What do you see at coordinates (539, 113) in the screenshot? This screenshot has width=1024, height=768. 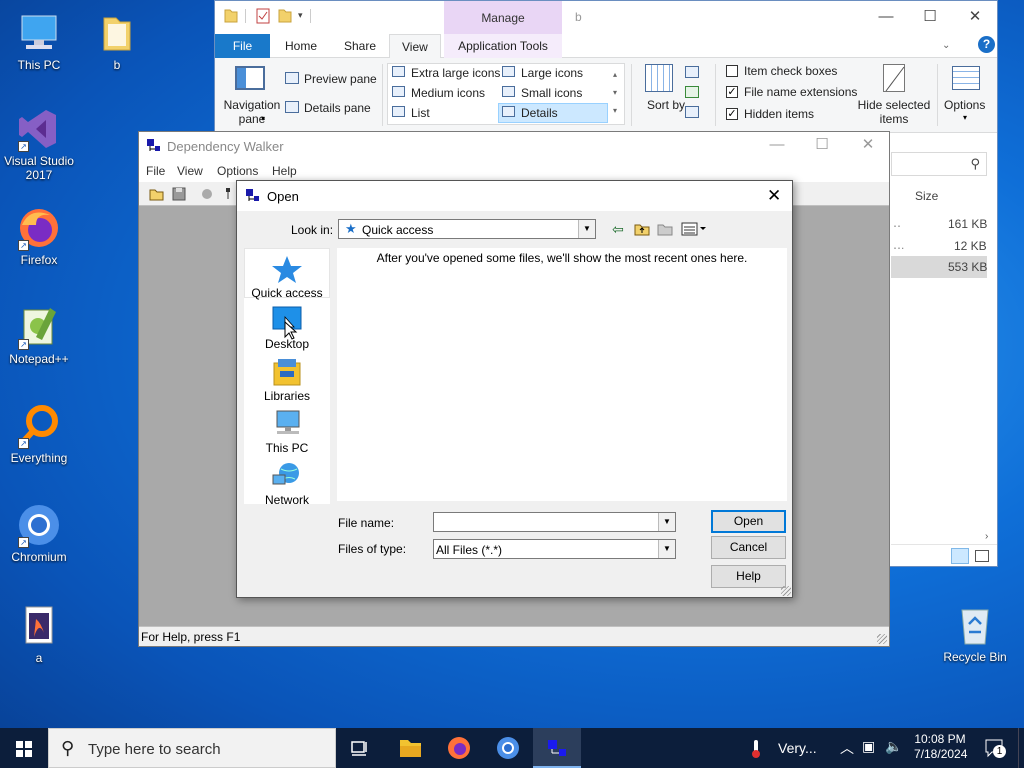 I see `layout-details: Details` at bounding box center [539, 113].